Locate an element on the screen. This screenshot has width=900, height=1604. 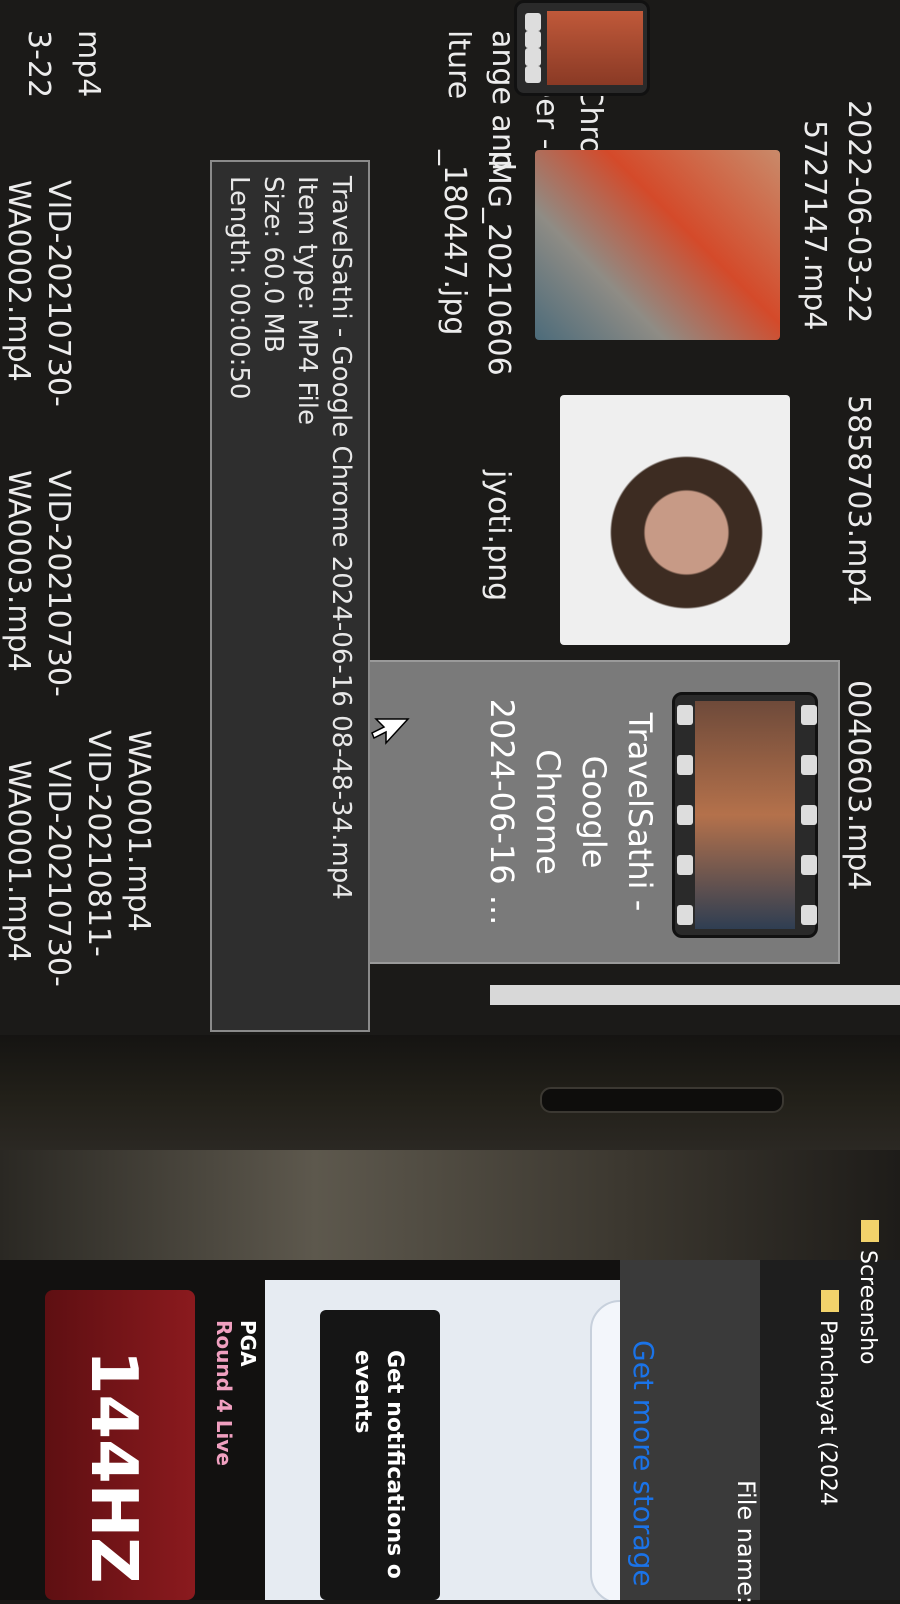
file-name-label: File name: is located at coordinates (746, 1542).